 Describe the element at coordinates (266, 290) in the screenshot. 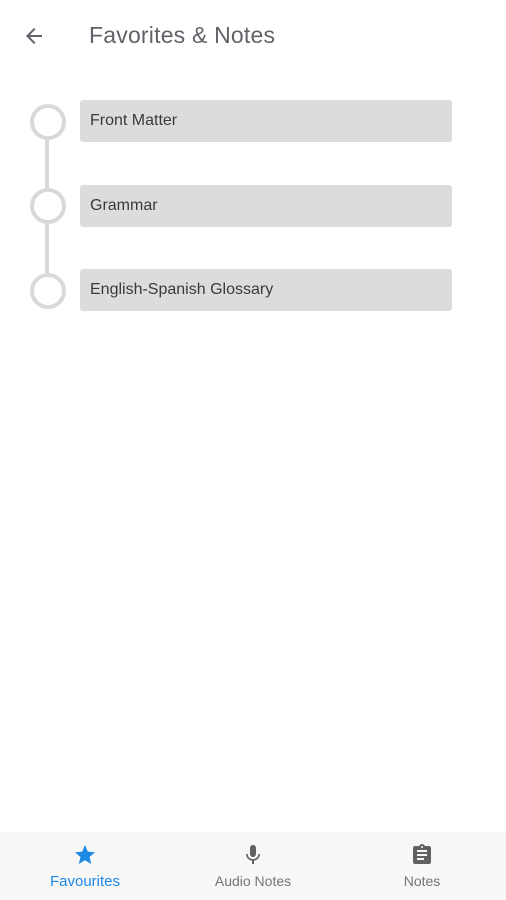

I see `favorite-item-glossary: English-Spanish Glossary` at that location.